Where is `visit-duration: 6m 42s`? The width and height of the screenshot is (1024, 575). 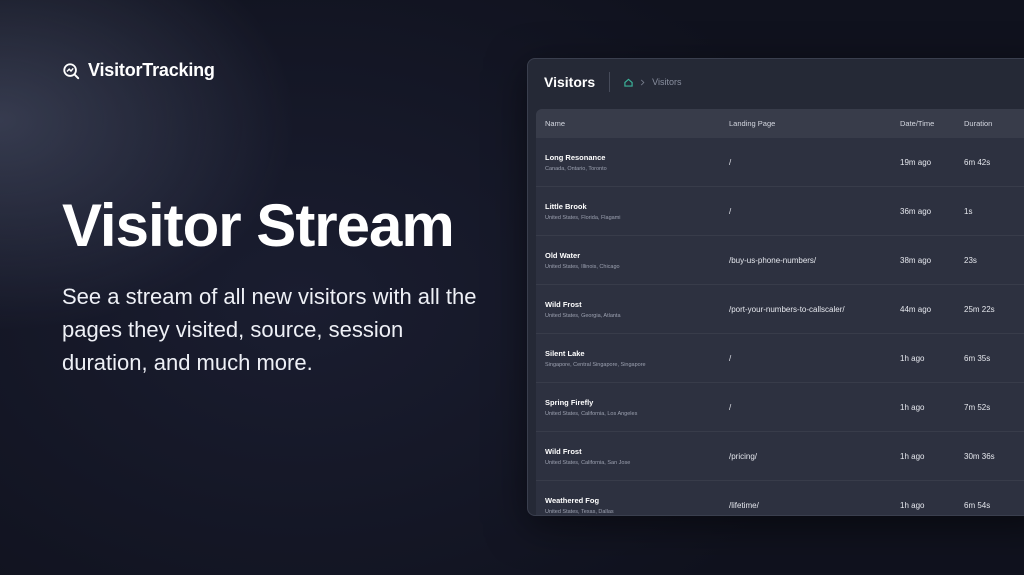 visit-duration: 6m 42s is located at coordinates (977, 162).